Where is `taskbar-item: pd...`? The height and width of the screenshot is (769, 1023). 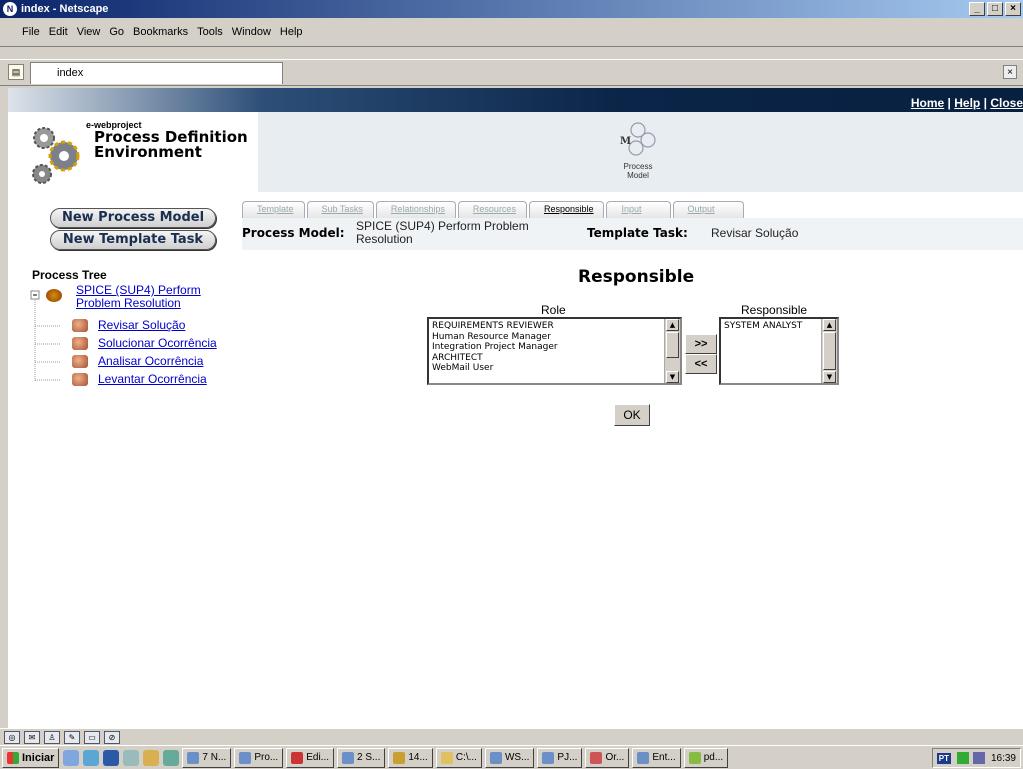 taskbar-item: pd... is located at coordinates (706, 757).